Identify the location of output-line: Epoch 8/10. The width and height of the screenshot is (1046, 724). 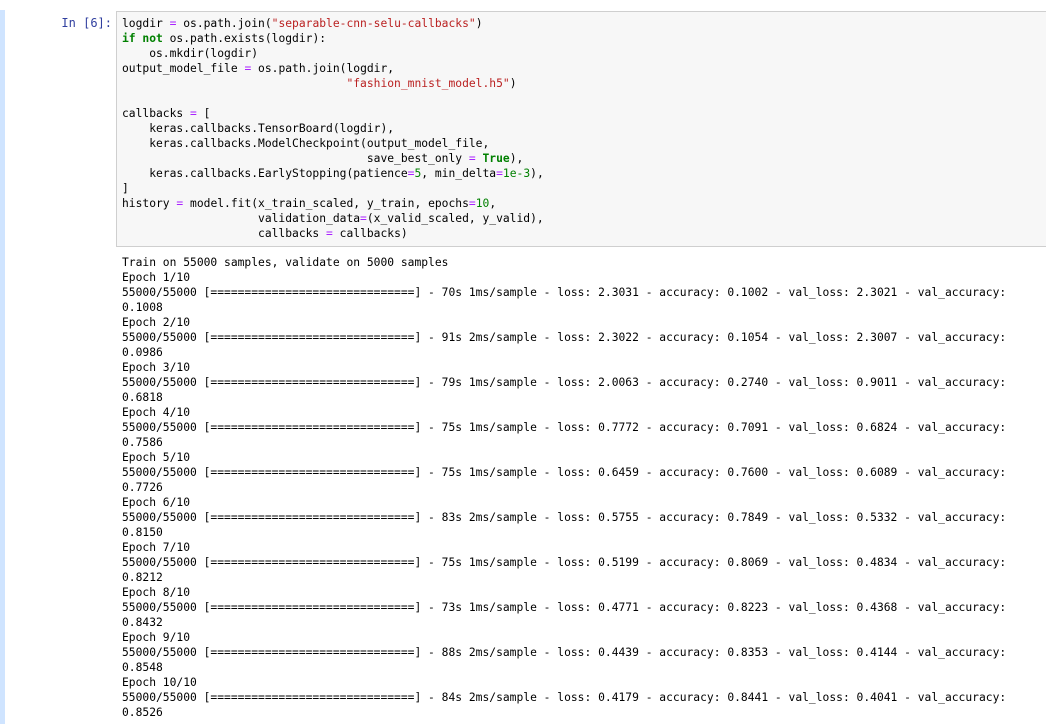
(156, 592).